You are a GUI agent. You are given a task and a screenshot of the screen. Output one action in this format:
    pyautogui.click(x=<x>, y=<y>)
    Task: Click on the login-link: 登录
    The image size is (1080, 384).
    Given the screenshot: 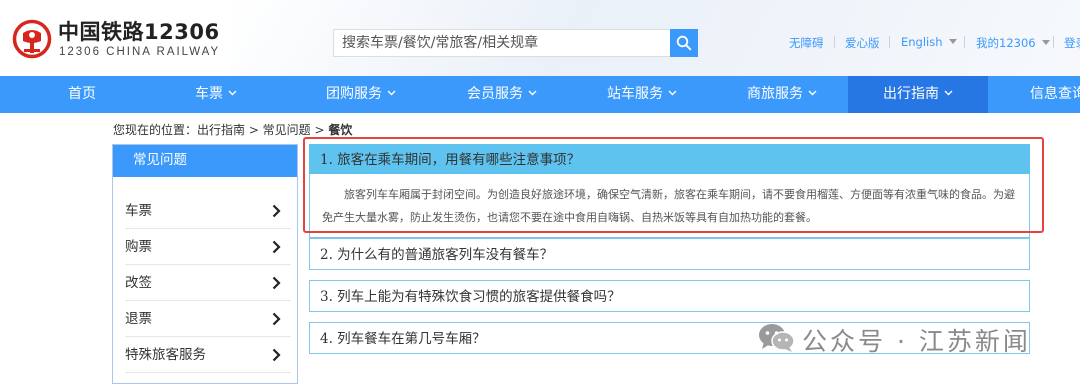 What is the action you would take?
    pyautogui.click(x=1072, y=43)
    